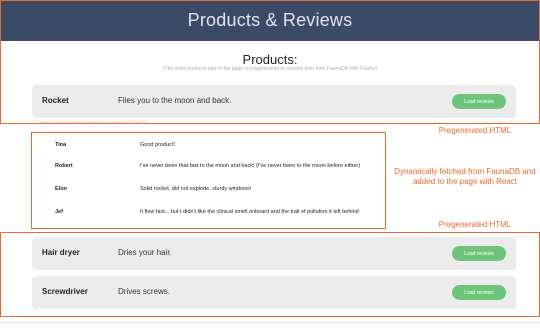 This screenshot has height=331, width=540. Describe the element at coordinates (475, 130) in the screenshot. I see `annotation-pregenerated-top: Pregenerated HTML` at that location.